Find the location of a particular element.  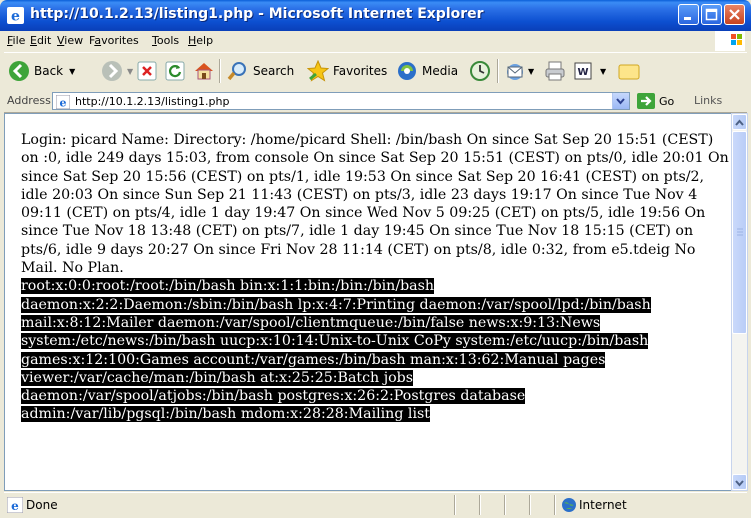

forward-button: ▼ is located at coordinates (117, 71).